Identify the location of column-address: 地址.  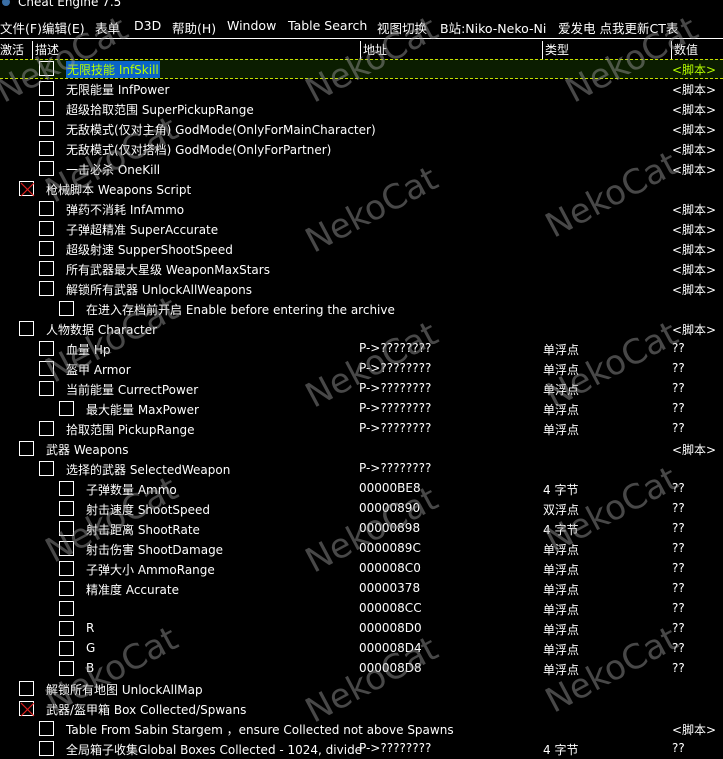
(373, 50).